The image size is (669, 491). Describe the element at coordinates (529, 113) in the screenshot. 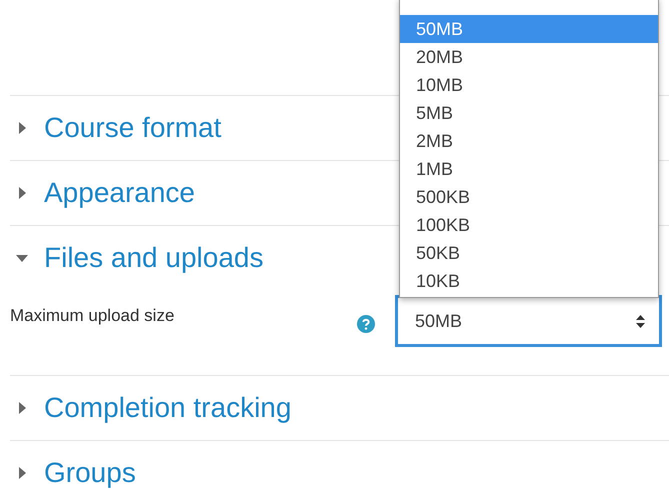

I see `dropdown-option: 5MB` at that location.